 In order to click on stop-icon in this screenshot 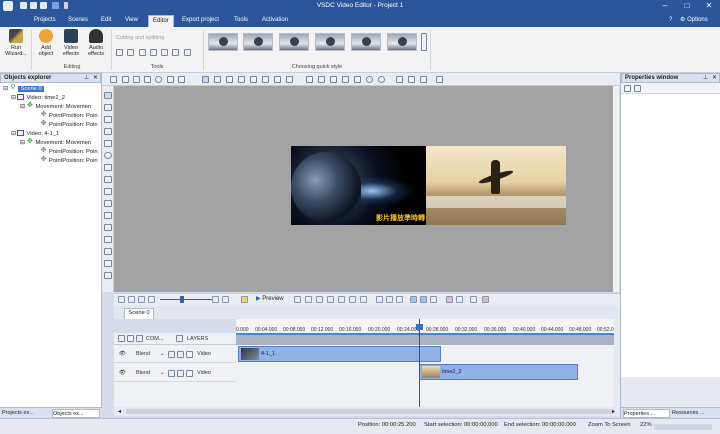, I will do `click(330, 299)`.